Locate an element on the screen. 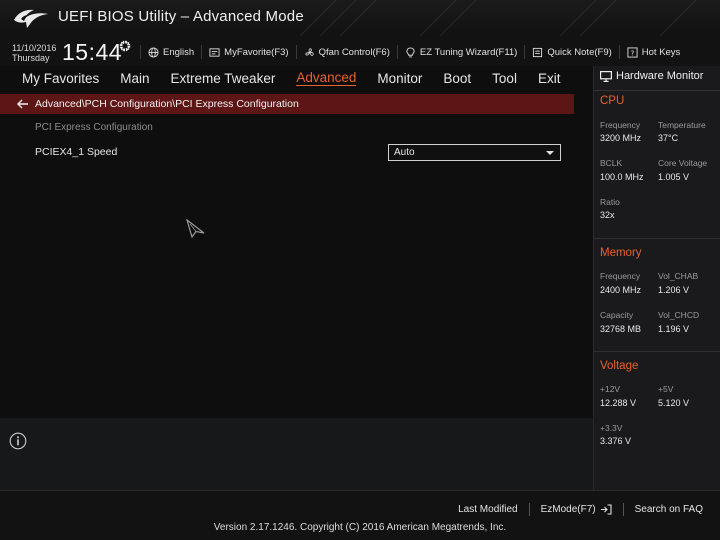 This screenshot has width=720, height=540. cpu-temperature-label: Temperature is located at coordinates (682, 125).